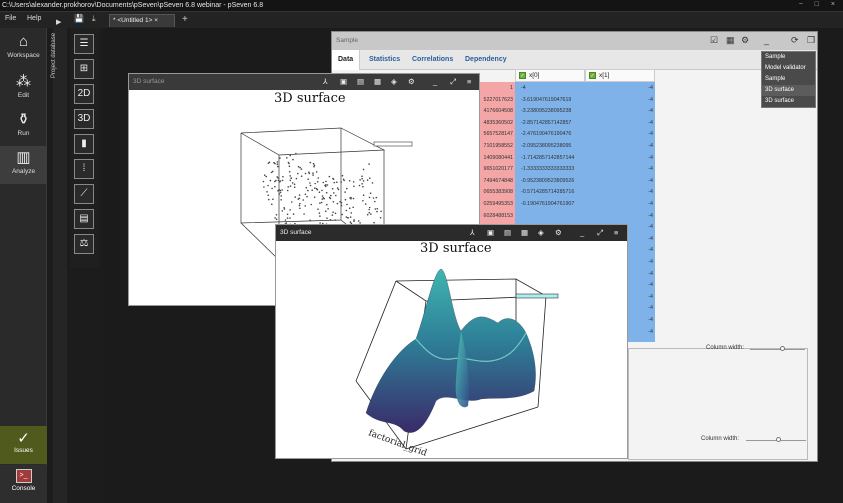 The width and height of the screenshot is (843, 503). Describe the element at coordinates (546, 99) in the screenshot. I see `table-cell: -3.619047619047619` at that location.